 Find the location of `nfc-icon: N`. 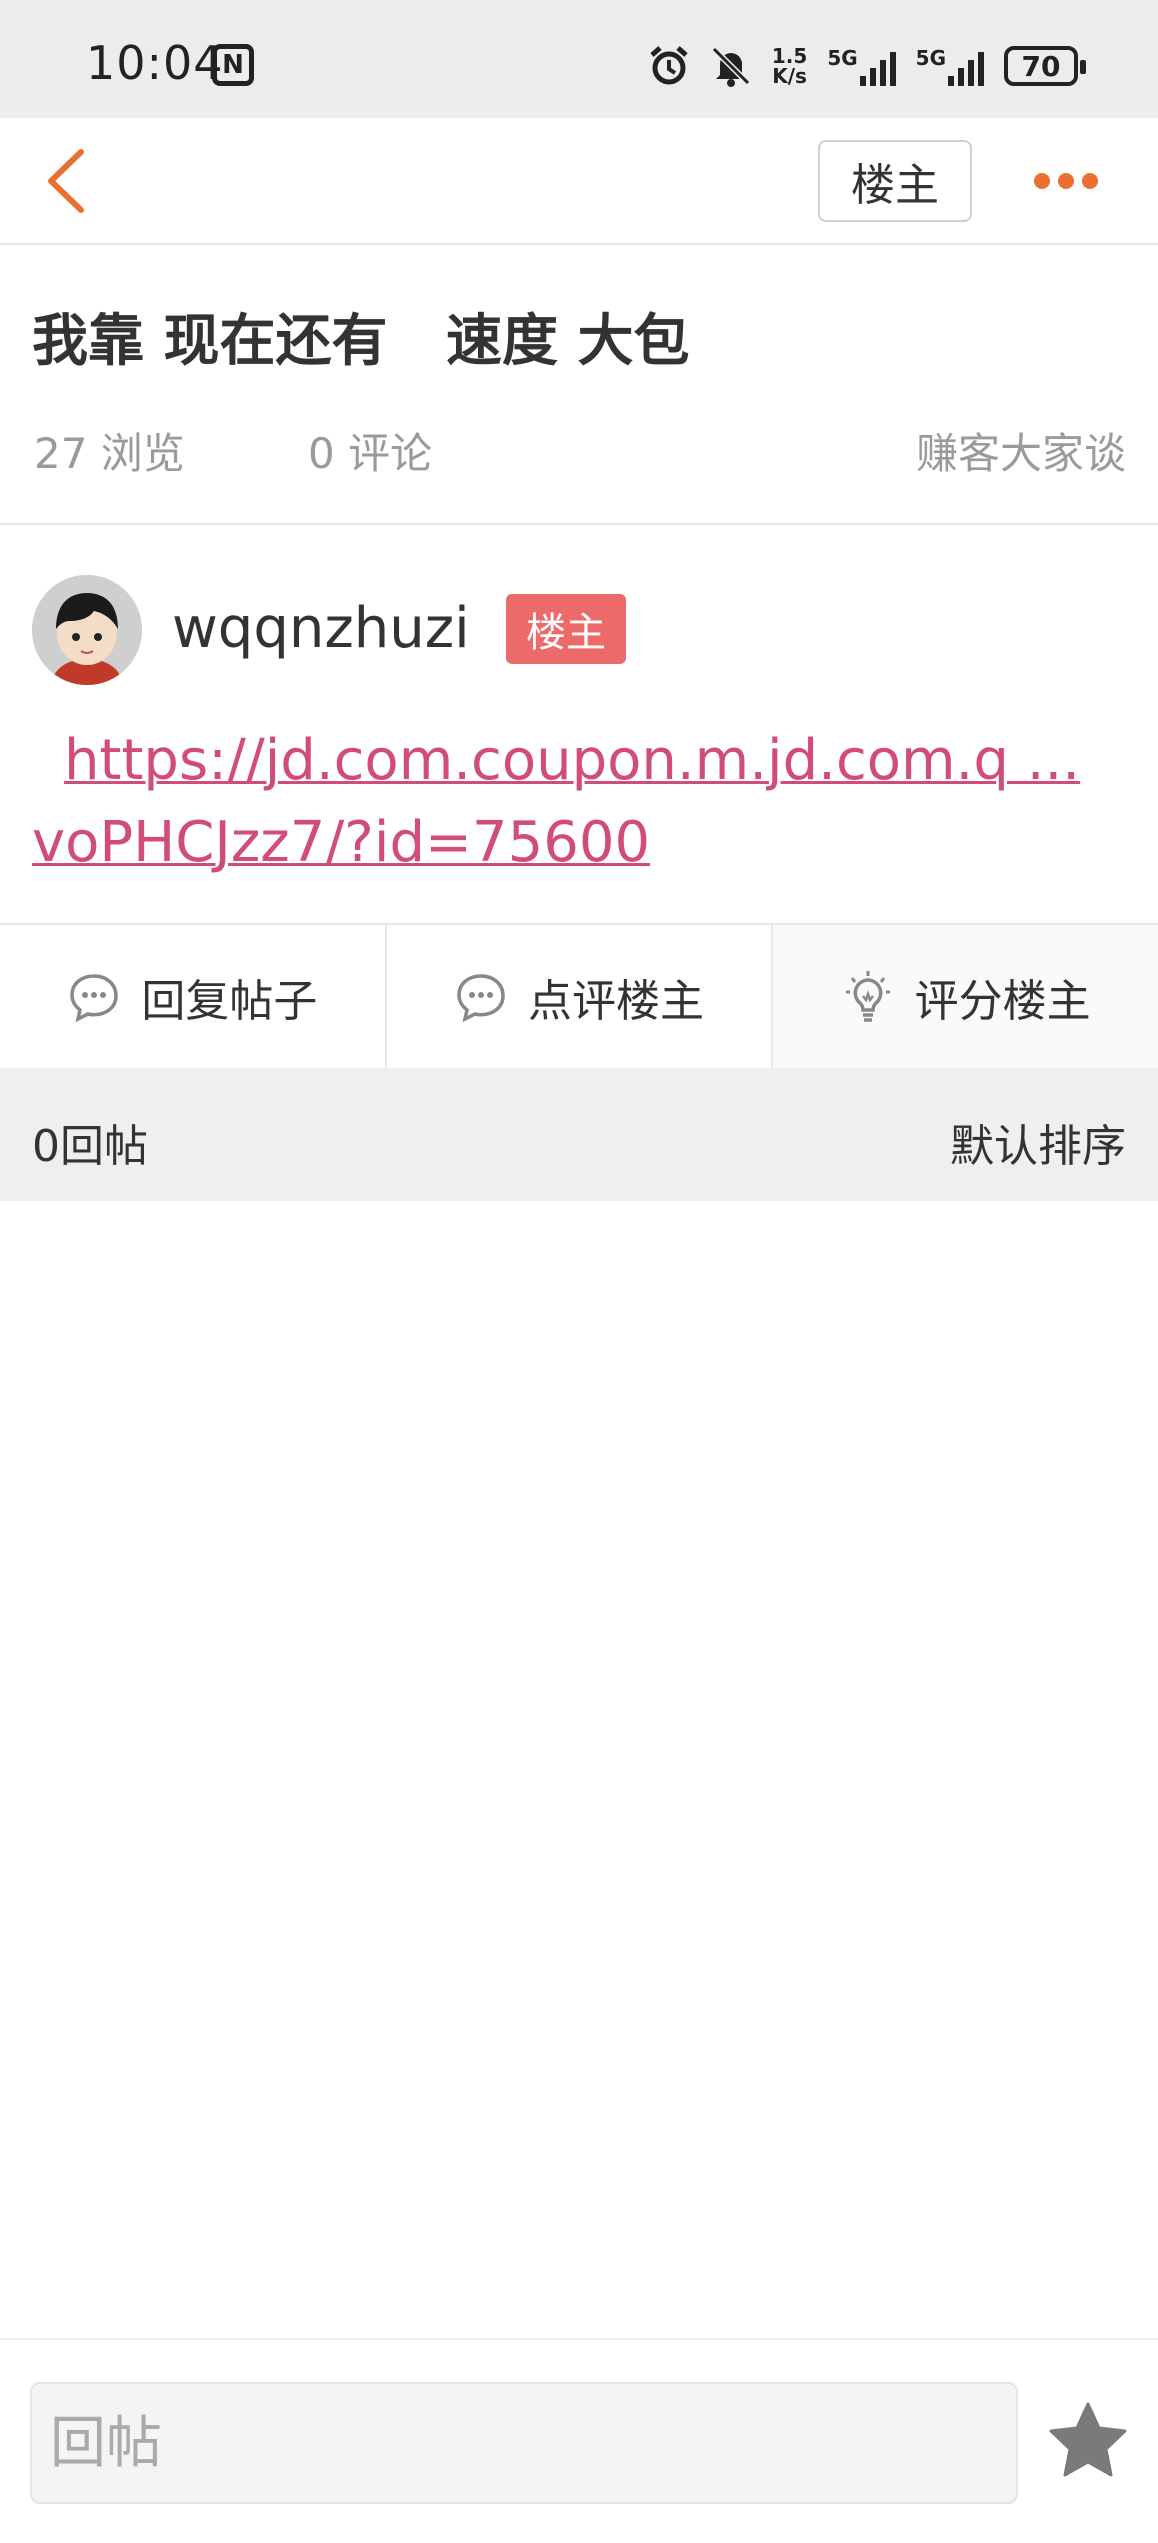

nfc-icon: N is located at coordinates (233, 65).